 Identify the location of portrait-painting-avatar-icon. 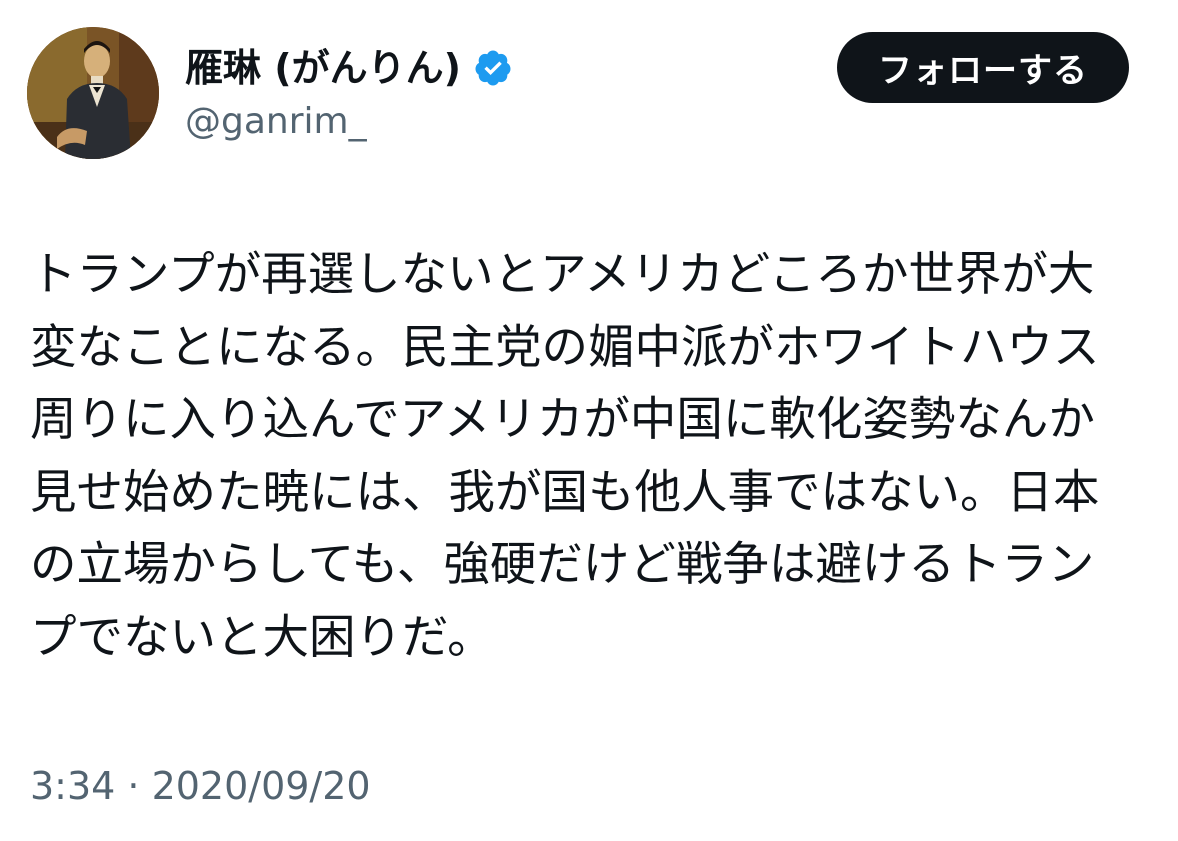
(93, 93).